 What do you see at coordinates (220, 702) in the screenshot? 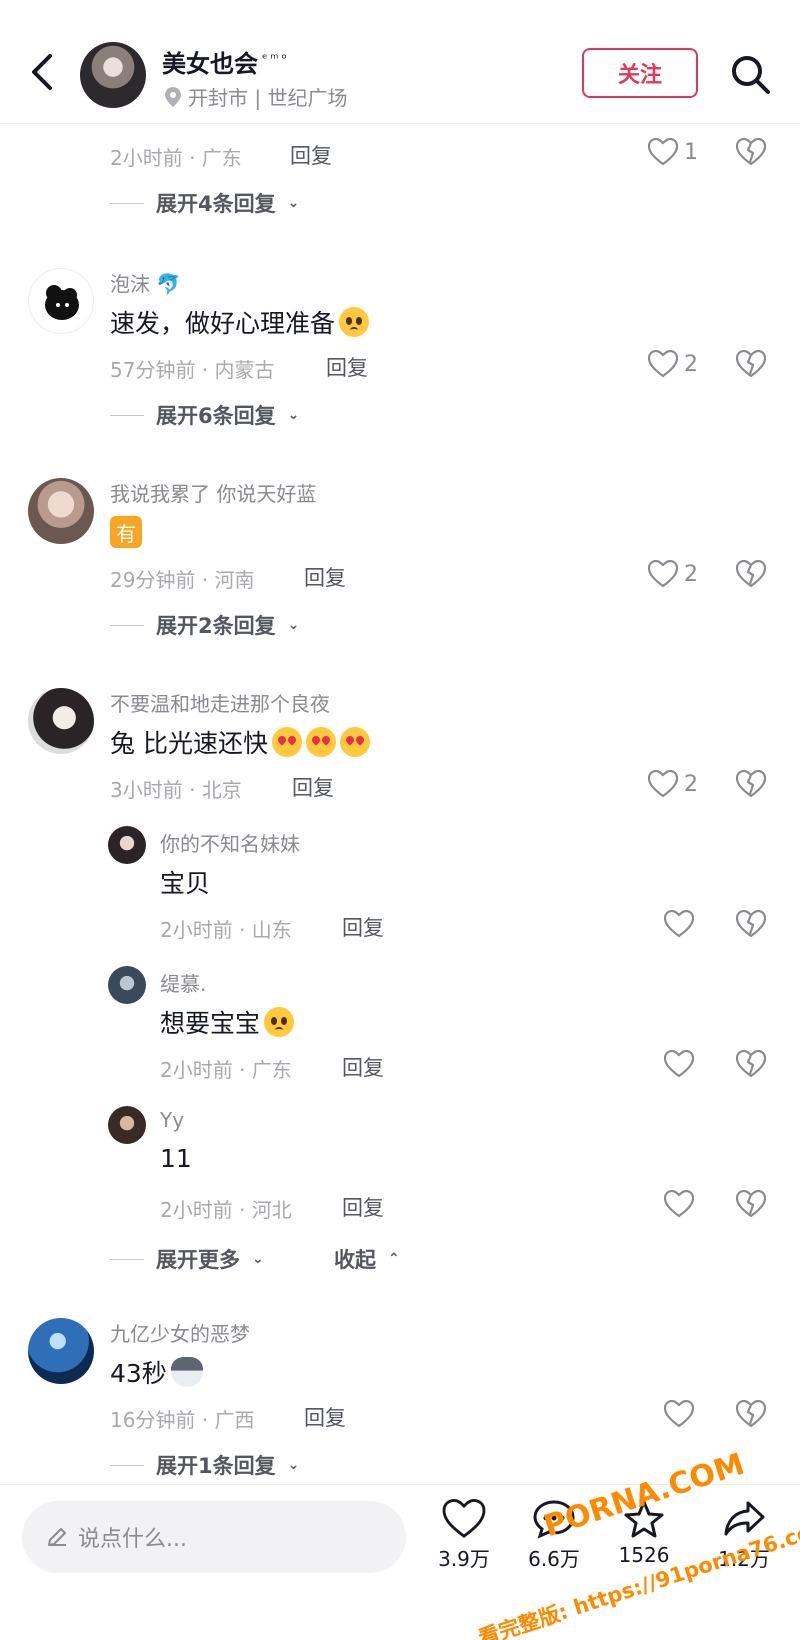
I see `comment-username: 不要温和地走进那个良夜` at bounding box center [220, 702].